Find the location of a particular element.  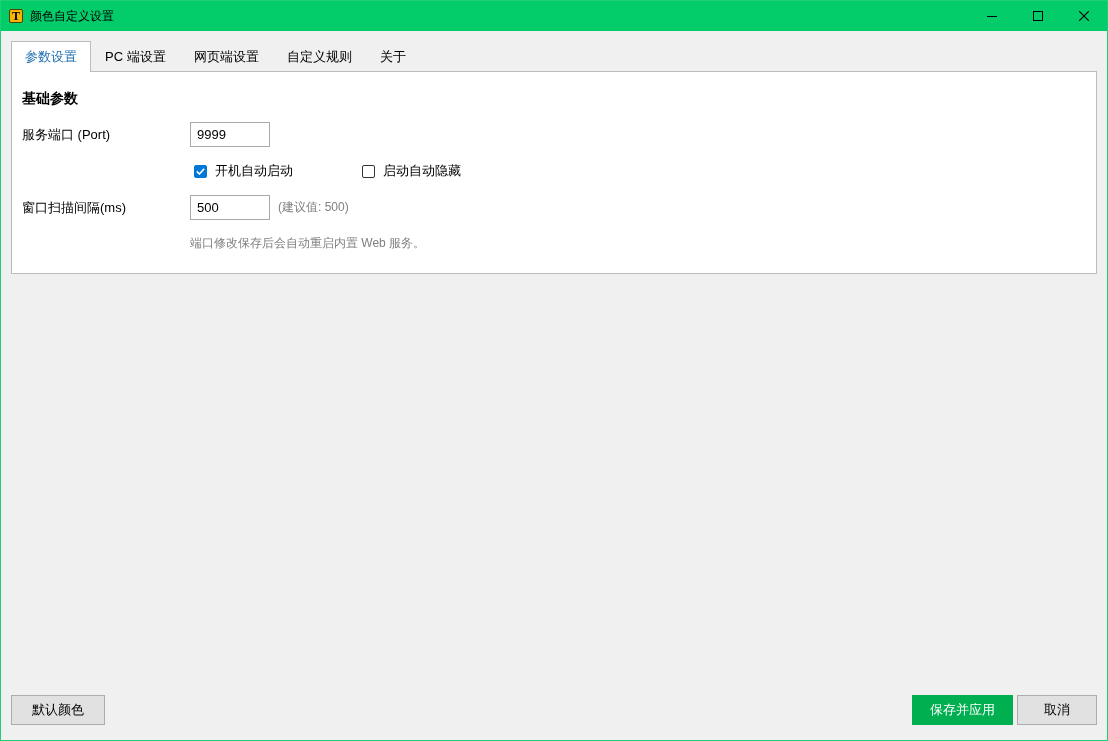

cancel-button: 取消 is located at coordinates (1057, 710).